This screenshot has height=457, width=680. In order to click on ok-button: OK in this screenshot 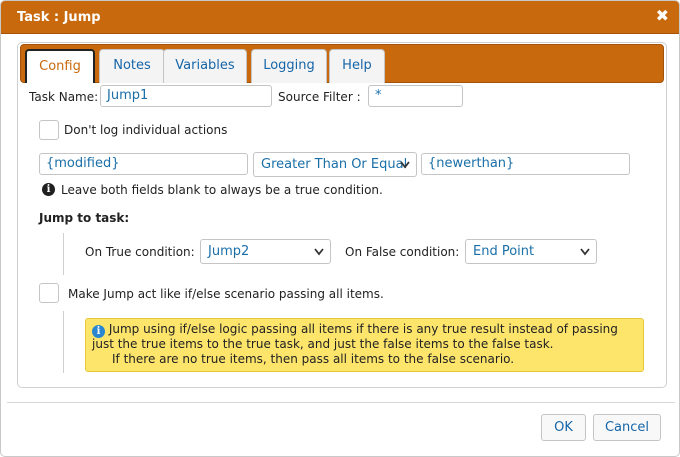, I will do `click(563, 427)`.